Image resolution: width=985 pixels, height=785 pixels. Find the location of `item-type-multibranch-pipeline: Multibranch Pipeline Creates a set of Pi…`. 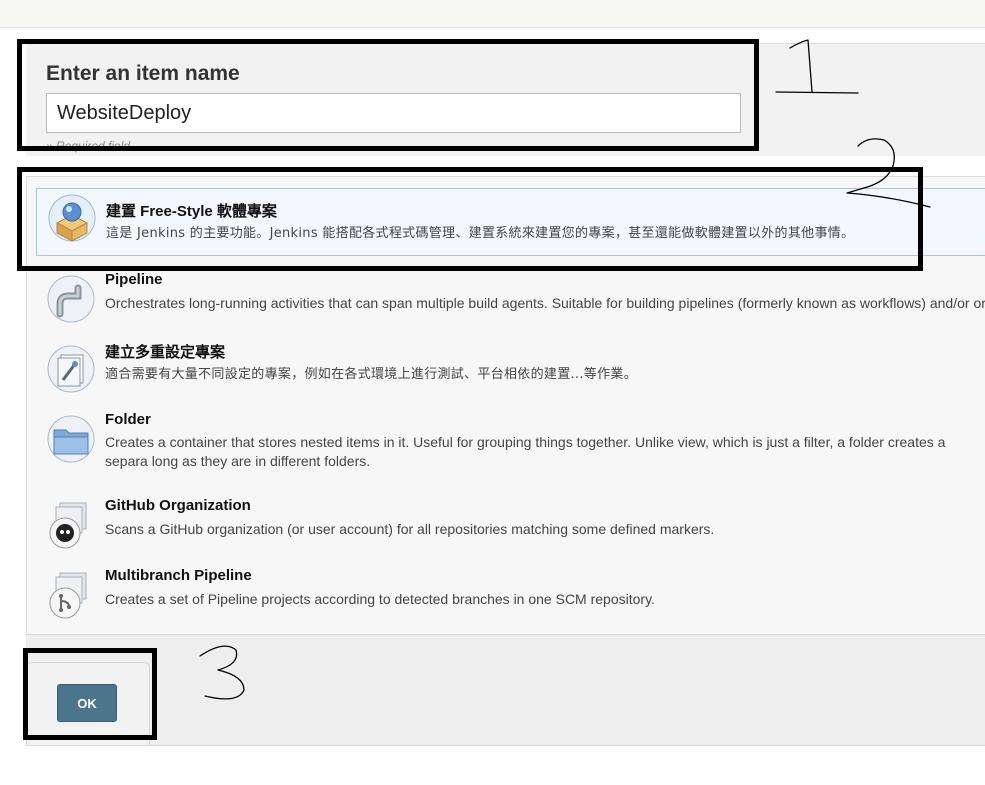

item-type-multibranch-pipeline: Multibranch Pipeline Creates a set of Pi… is located at coordinates (510, 596).